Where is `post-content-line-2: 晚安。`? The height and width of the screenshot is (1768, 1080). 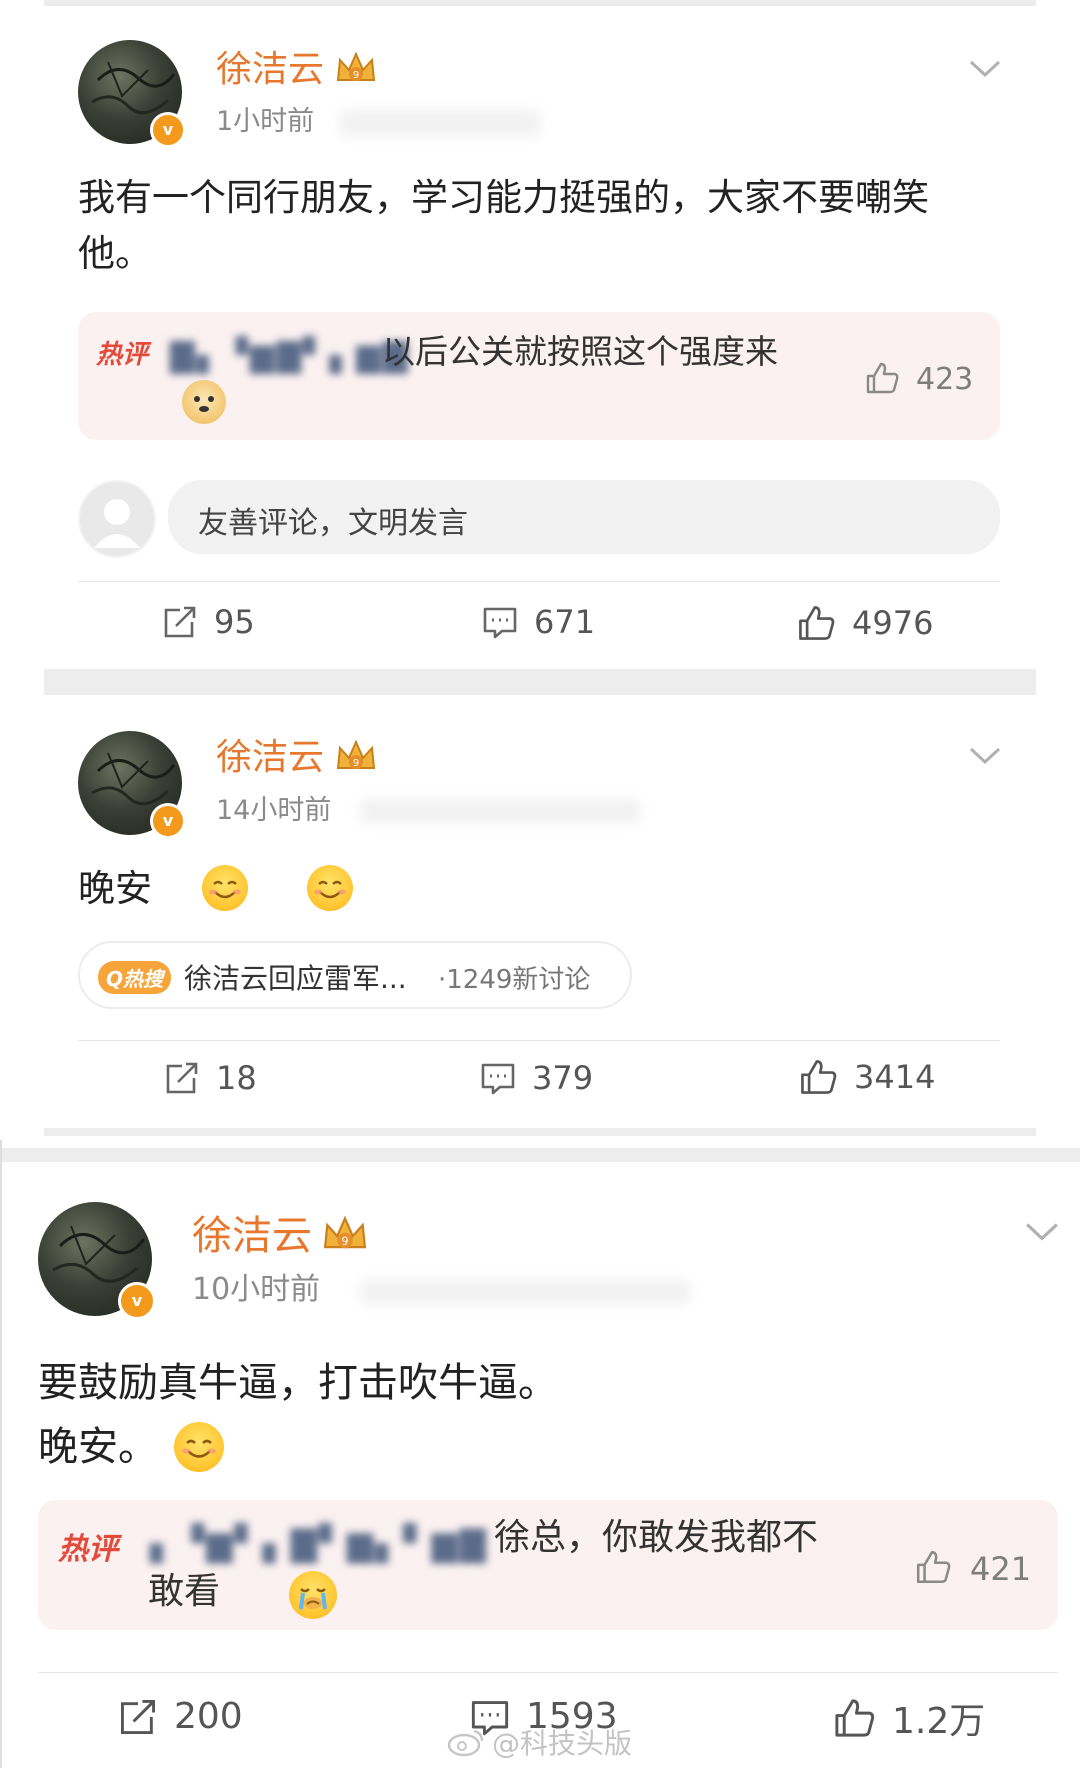 post-content-line-2: 晚安。 is located at coordinates (98, 1447).